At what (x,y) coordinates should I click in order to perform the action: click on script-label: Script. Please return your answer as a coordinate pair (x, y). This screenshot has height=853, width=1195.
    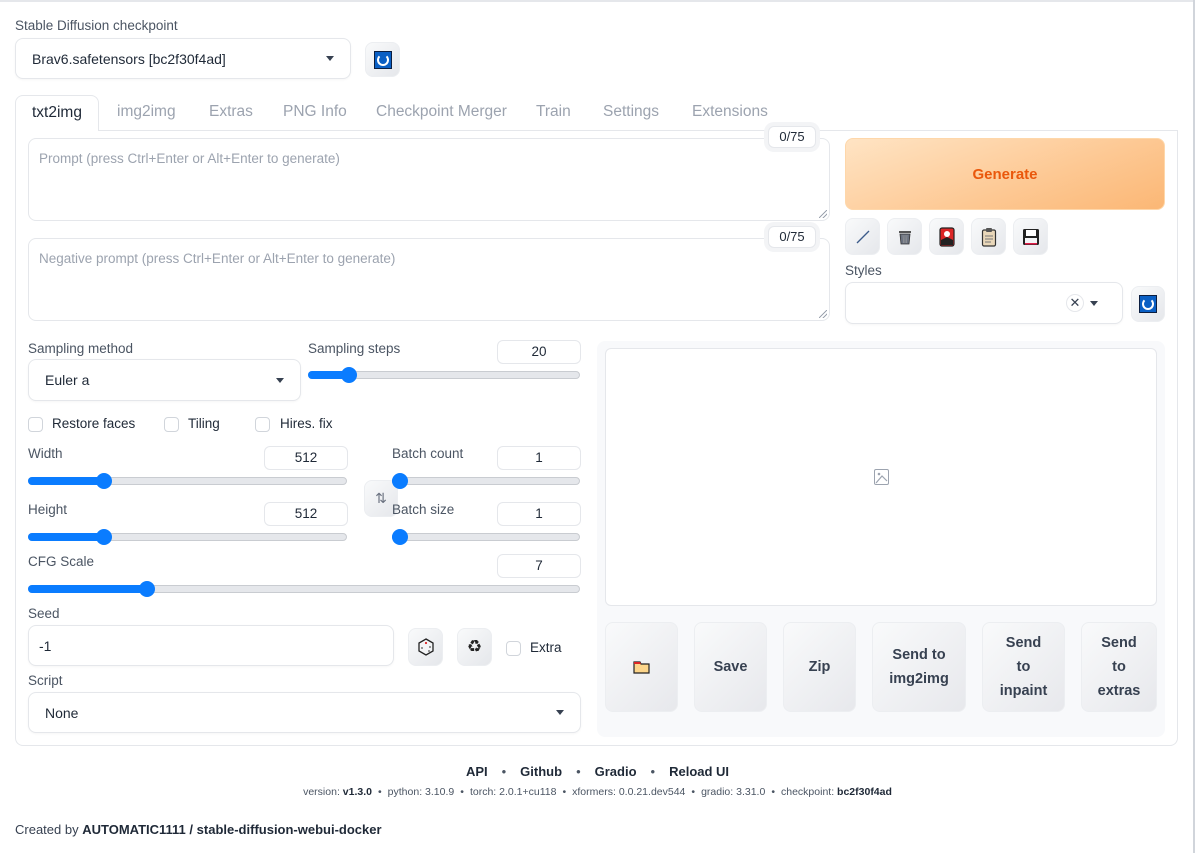
    Looking at the image, I should click on (45, 680).